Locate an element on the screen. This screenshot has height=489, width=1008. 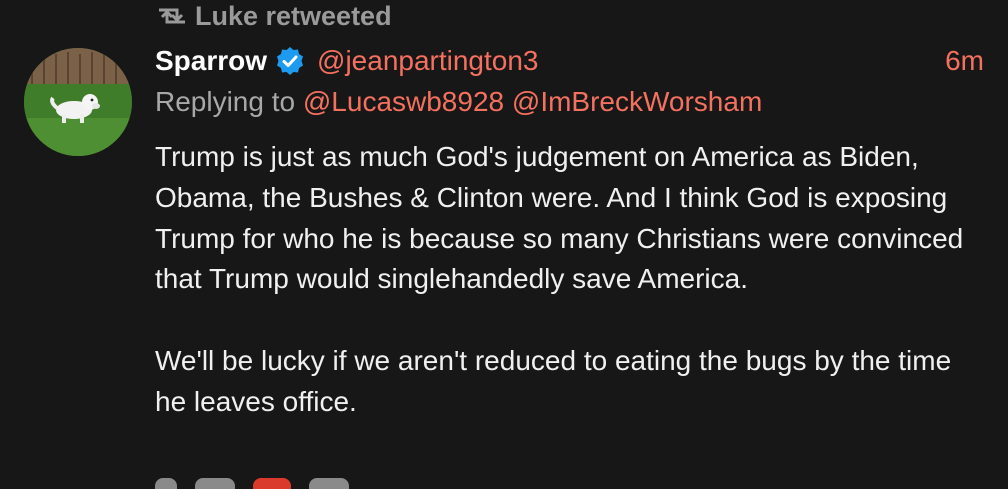
retweet-action-icon is located at coordinates (215, 483).